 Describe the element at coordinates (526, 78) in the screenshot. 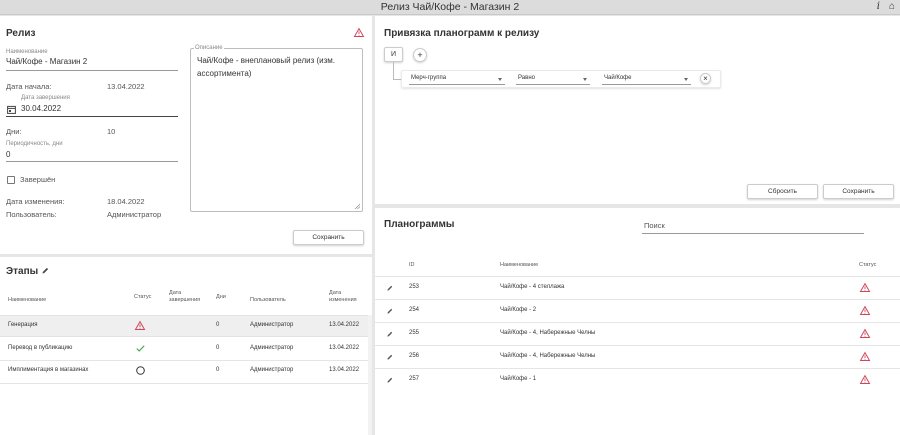

I see `operator-select: Равно` at that location.